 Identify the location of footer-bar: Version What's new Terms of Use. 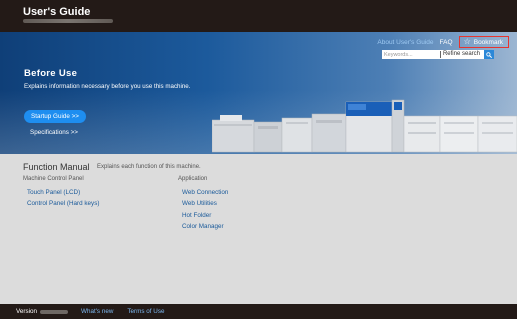
(258, 311).